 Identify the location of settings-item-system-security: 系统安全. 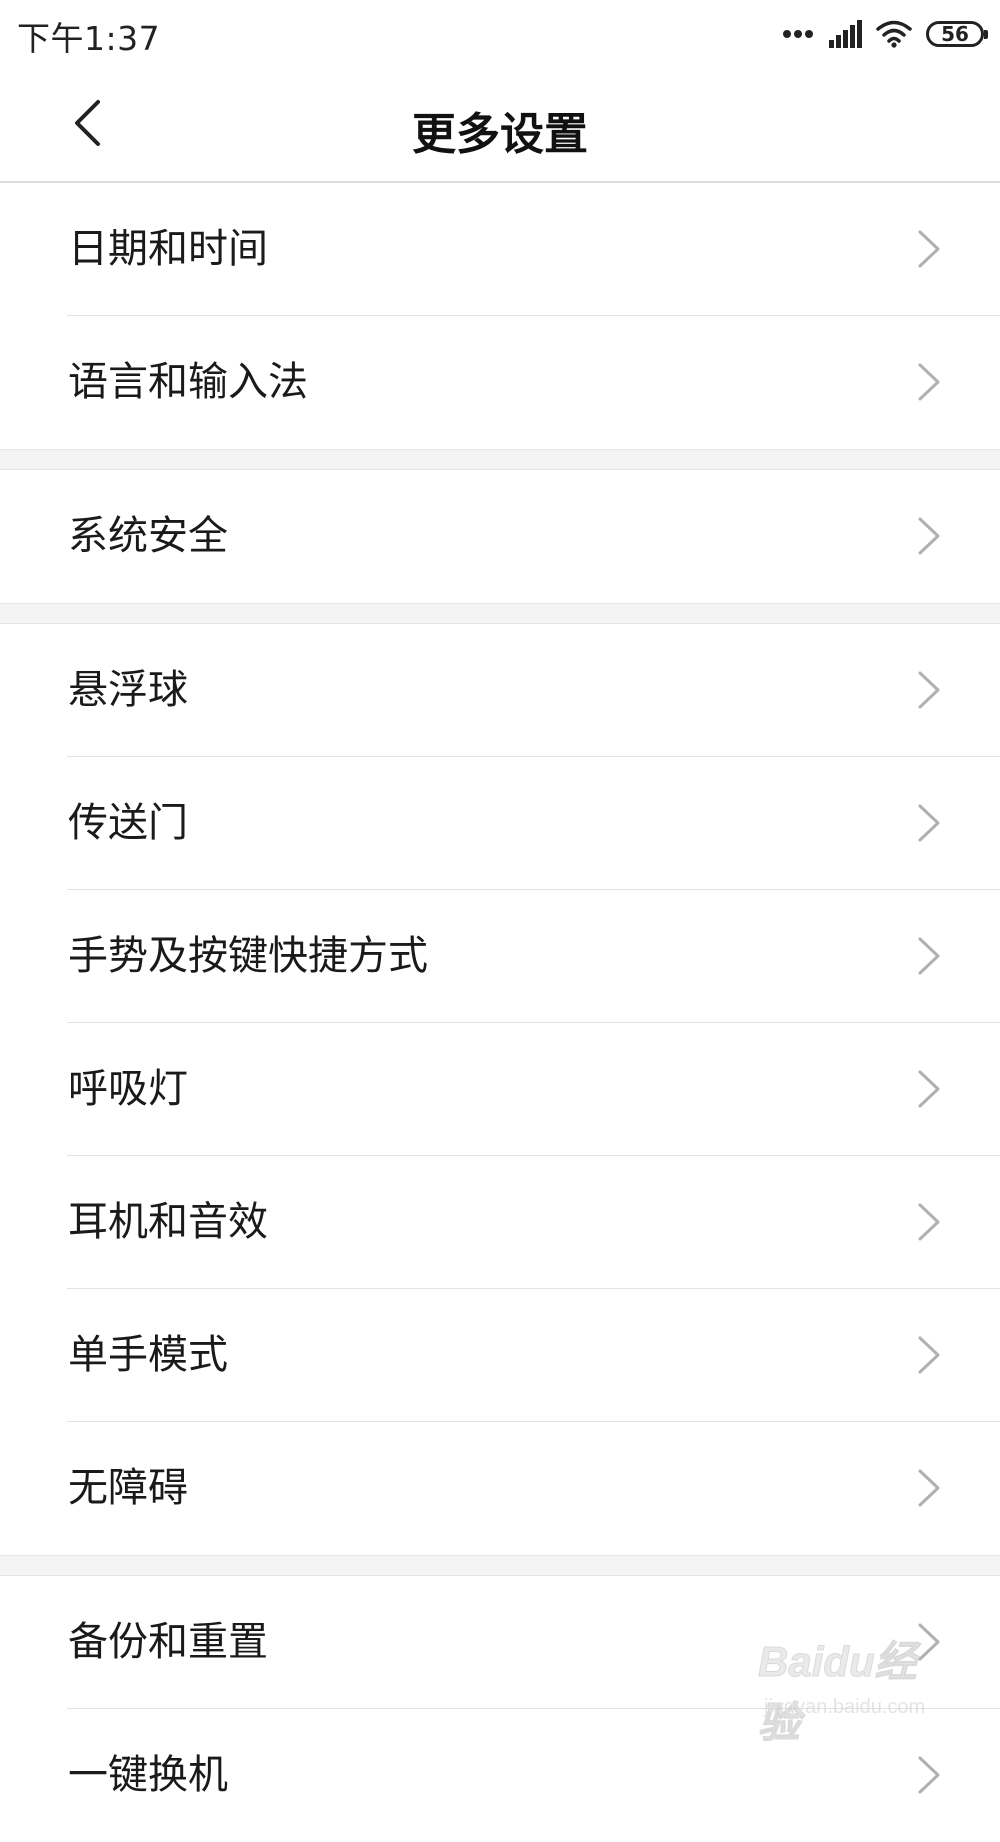
(500, 536).